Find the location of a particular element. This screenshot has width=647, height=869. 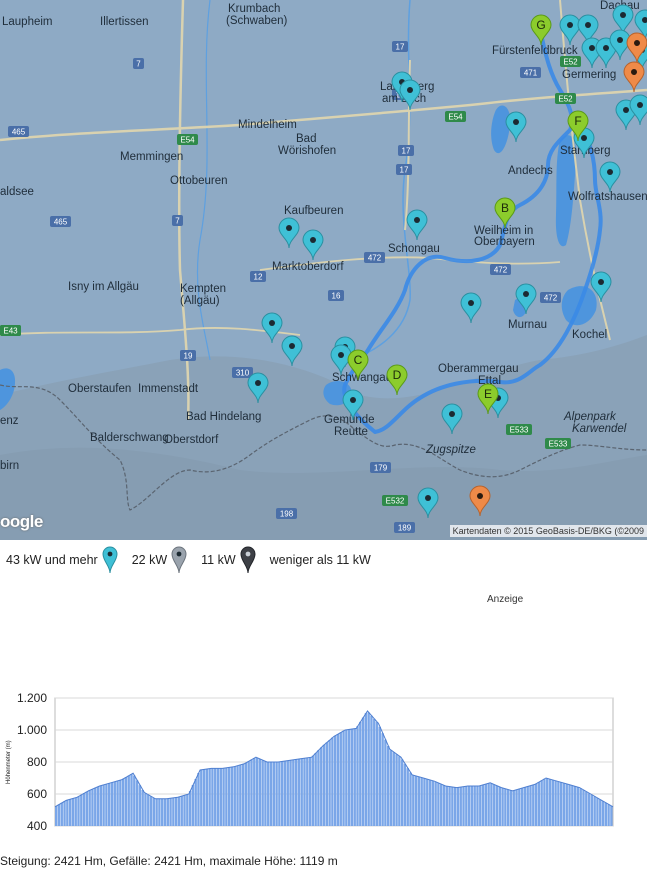

svg-text: 19 is located at coordinates (188, 356).